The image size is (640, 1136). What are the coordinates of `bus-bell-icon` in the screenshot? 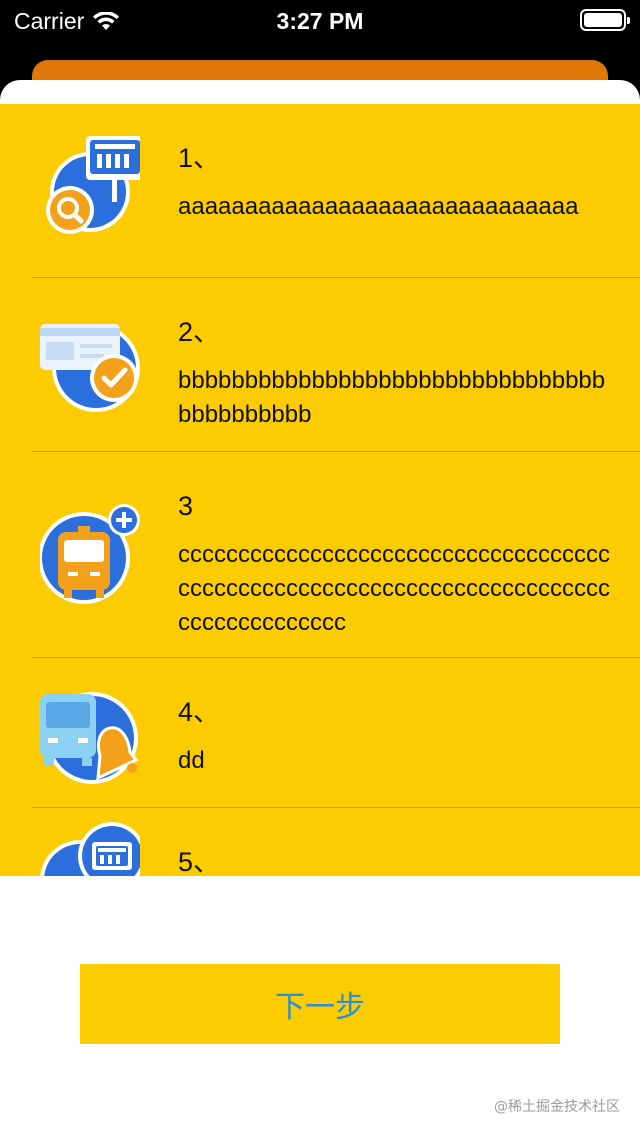 It's located at (89, 738).